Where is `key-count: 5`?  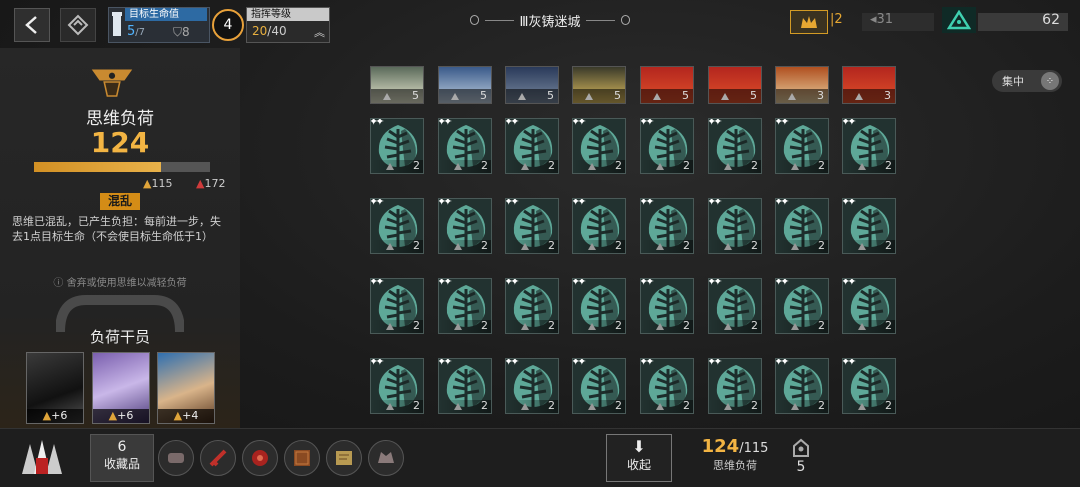 key-count: 5 is located at coordinates (801, 467).